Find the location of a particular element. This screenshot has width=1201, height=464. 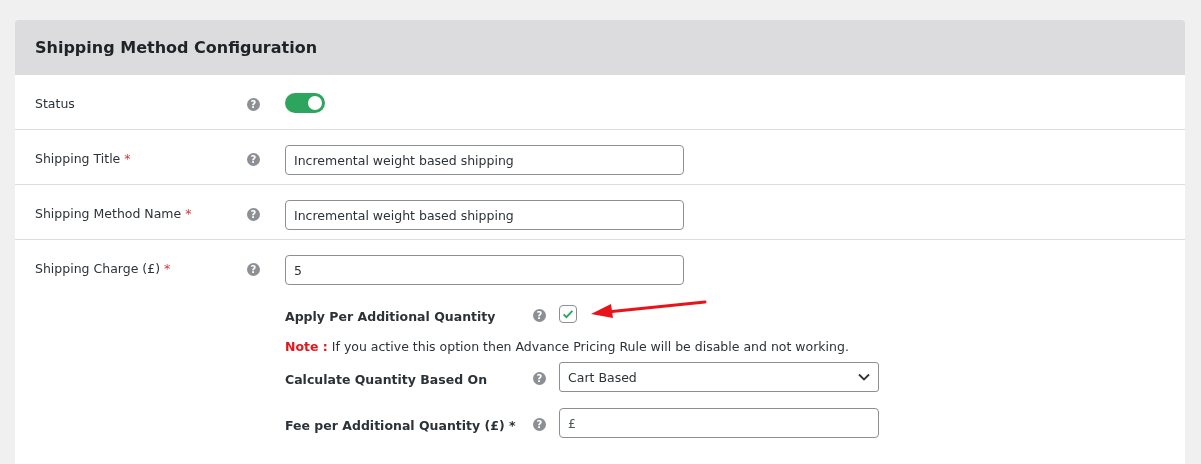

input-field: 5 is located at coordinates (484, 270).